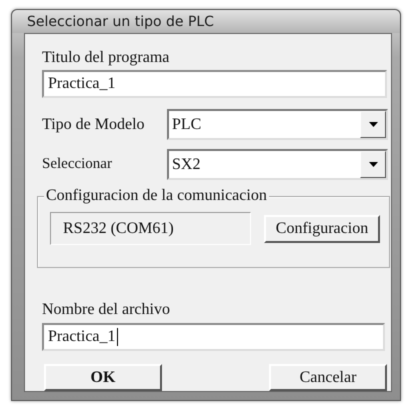  I want to click on group-legend: Configuracion de la comunicacion, so click(156, 196).